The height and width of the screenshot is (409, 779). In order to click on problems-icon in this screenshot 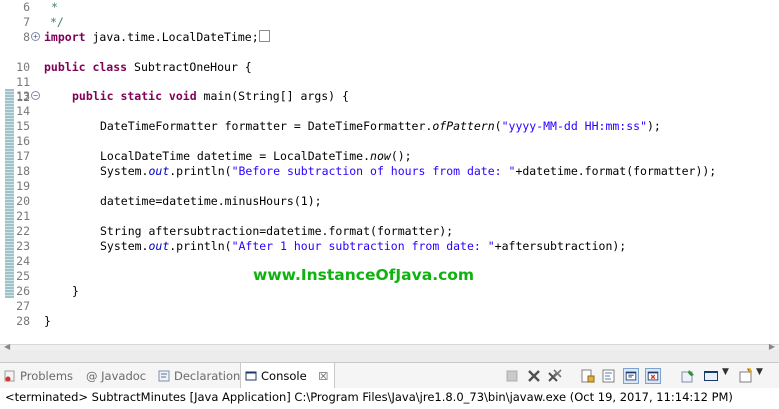, I will do `click(10, 373)`.